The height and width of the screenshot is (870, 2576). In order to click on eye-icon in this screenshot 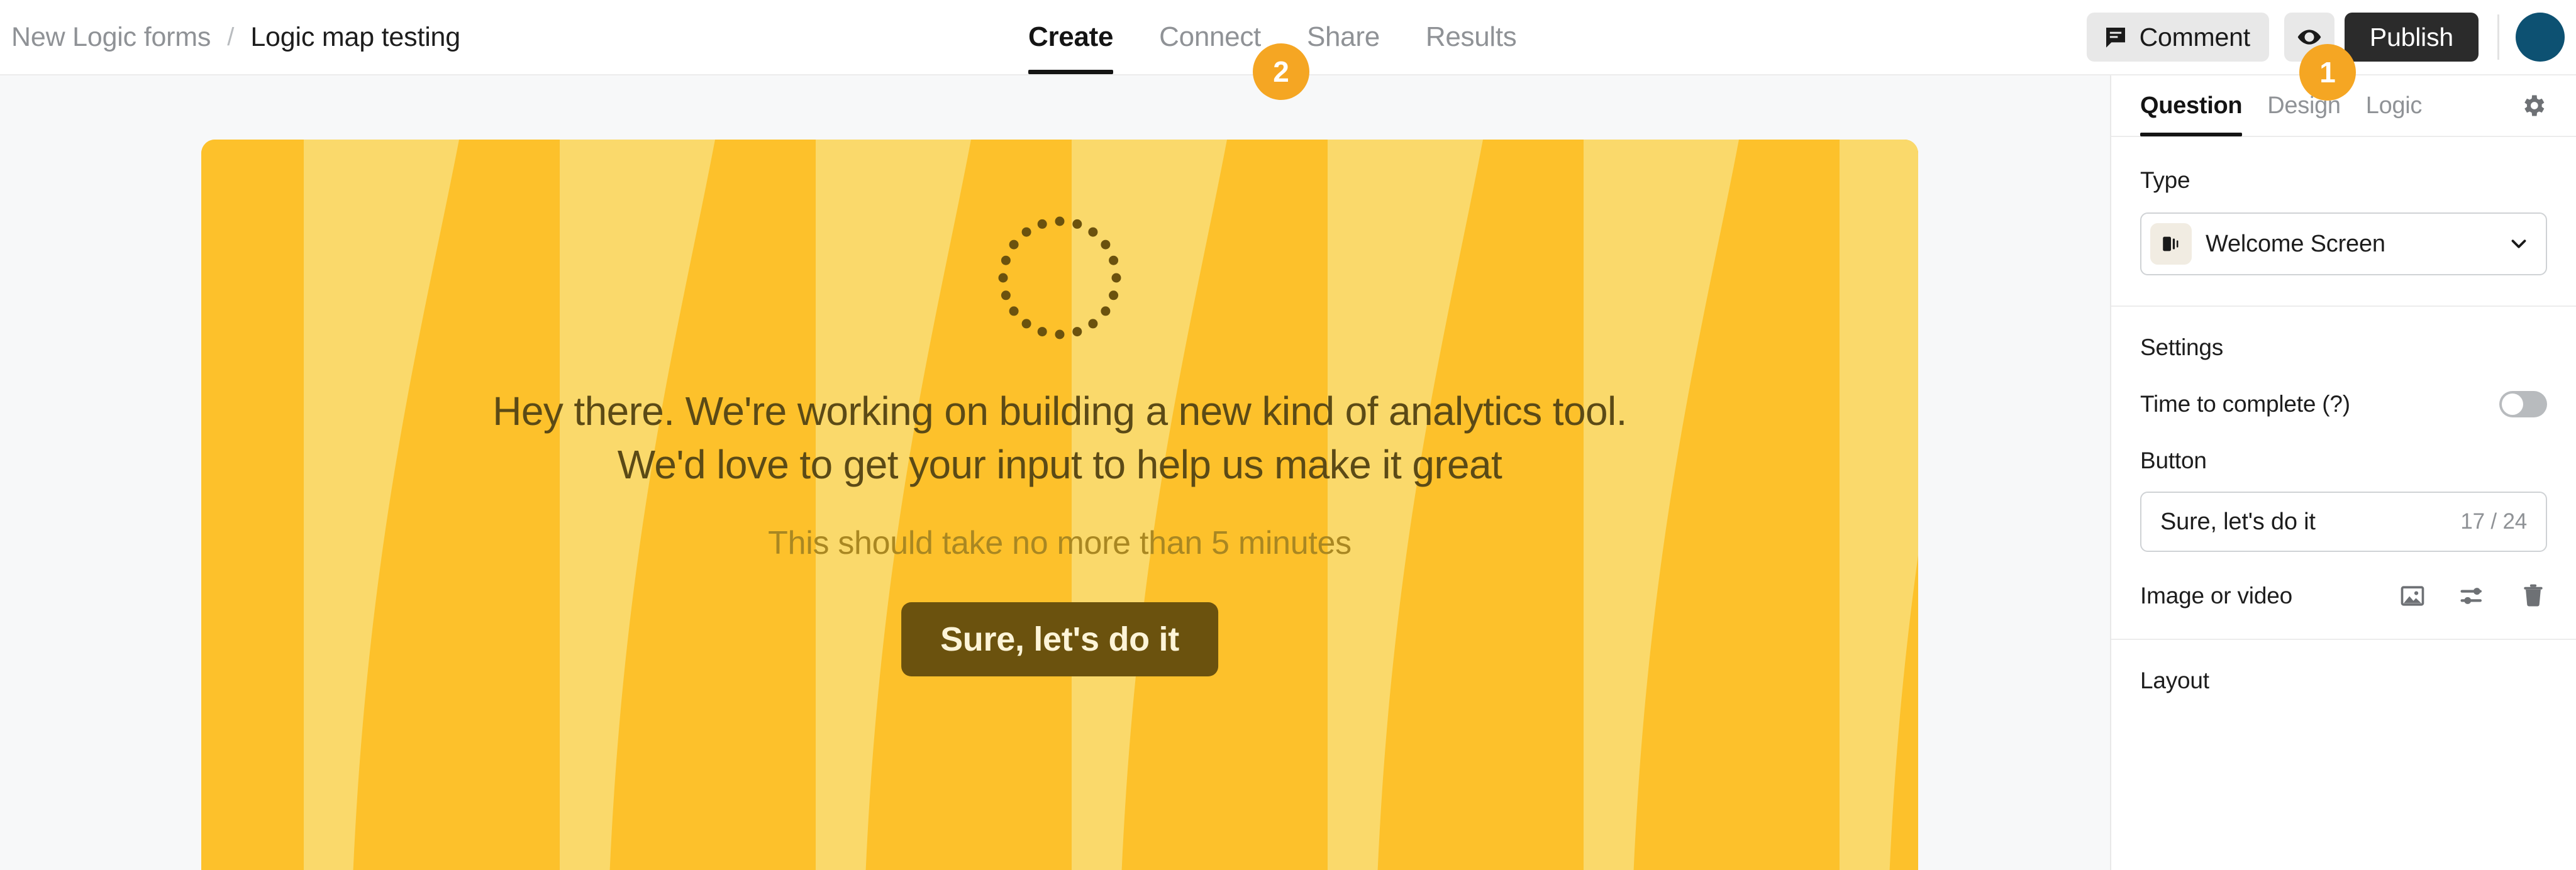, I will do `click(2309, 37)`.